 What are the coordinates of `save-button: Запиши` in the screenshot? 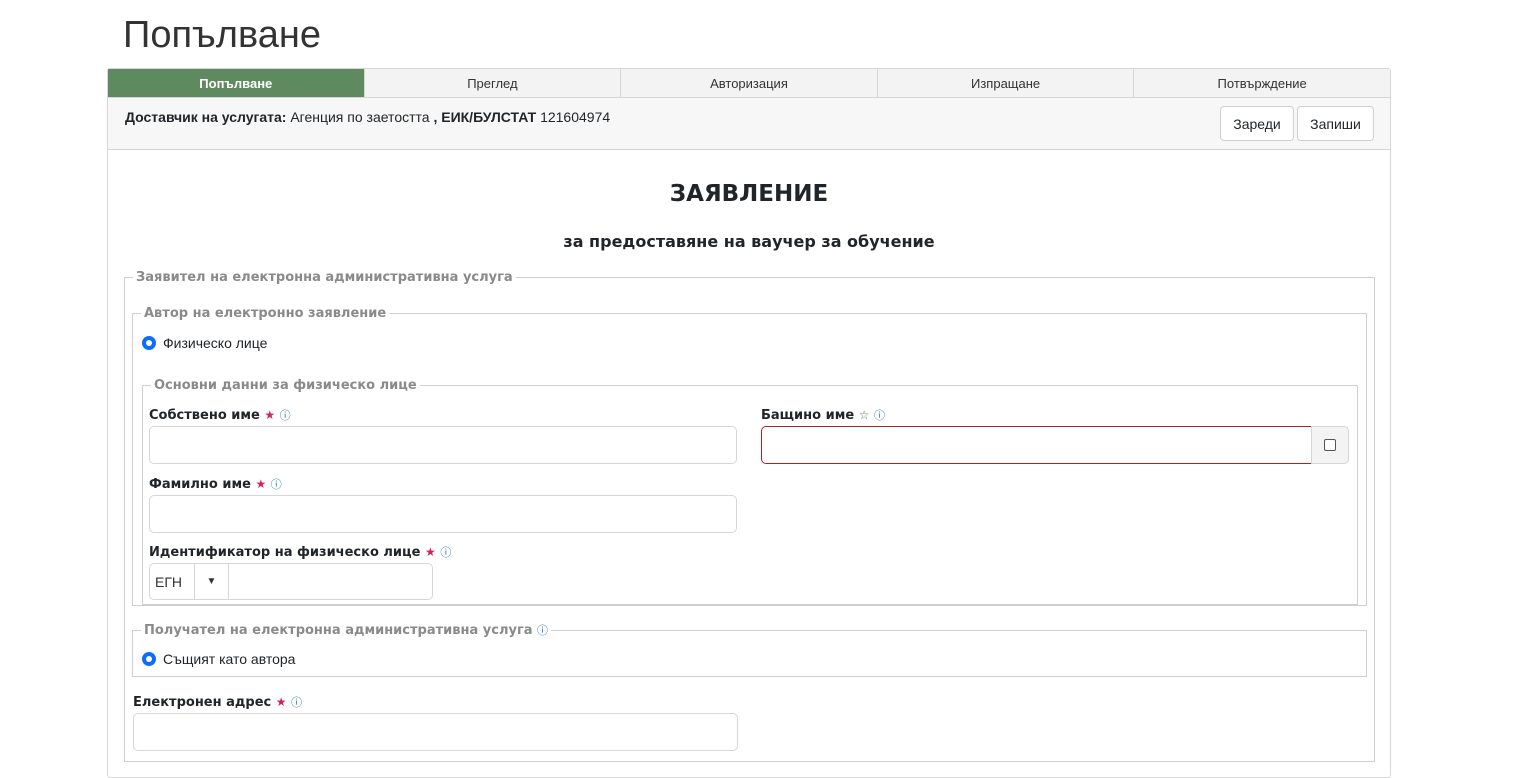 It's located at (1335, 123).